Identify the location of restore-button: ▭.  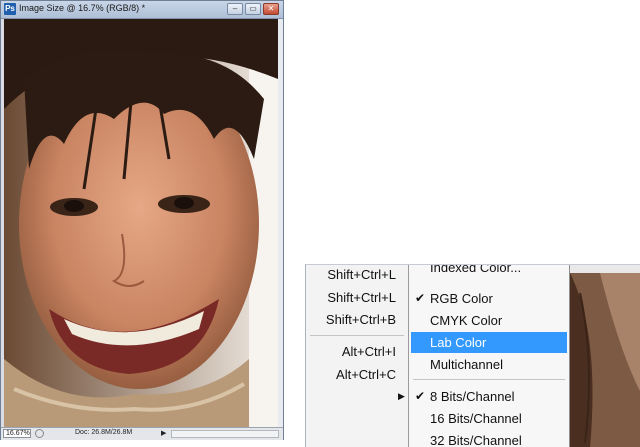
(253, 9).